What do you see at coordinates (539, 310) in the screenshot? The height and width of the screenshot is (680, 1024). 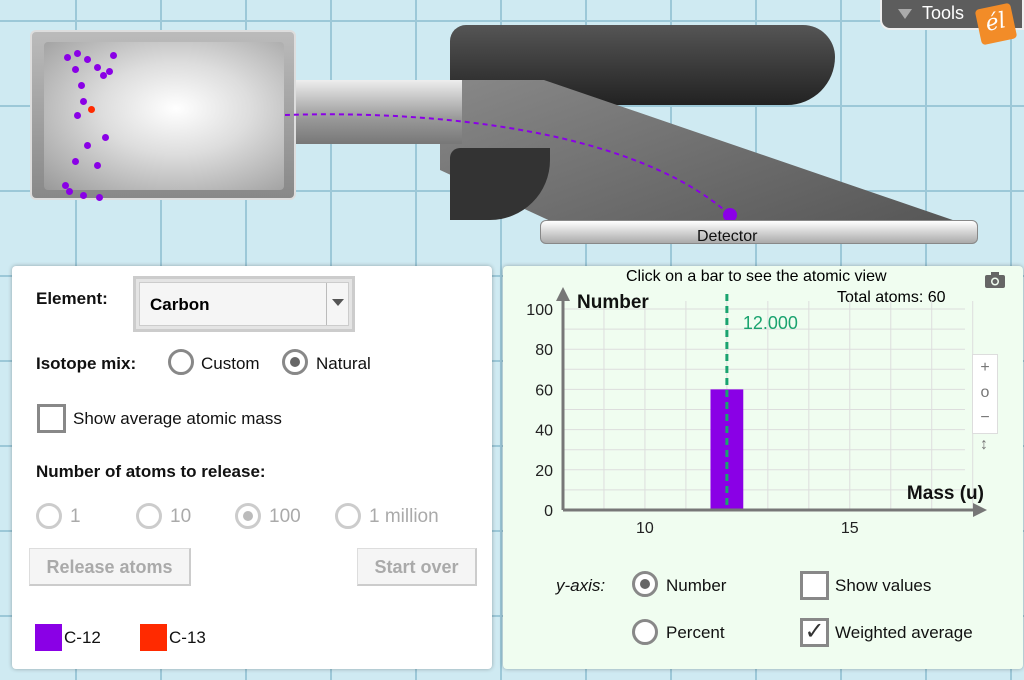 I see `y-tick-label: 100` at bounding box center [539, 310].